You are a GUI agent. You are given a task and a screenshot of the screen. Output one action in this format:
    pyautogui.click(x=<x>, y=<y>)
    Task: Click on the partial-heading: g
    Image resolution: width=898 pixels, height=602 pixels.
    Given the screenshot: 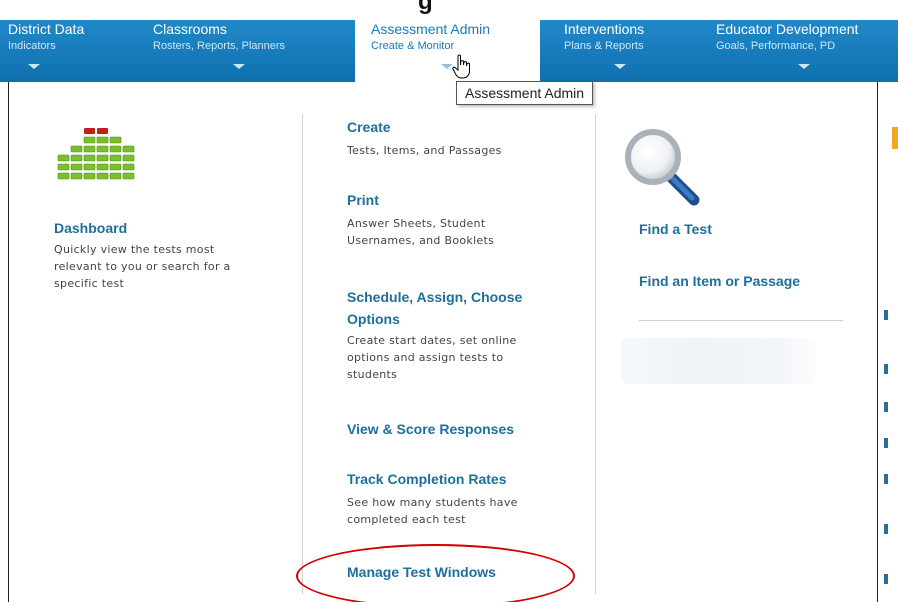 What is the action you would take?
    pyautogui.click(x=425, y=7)
    